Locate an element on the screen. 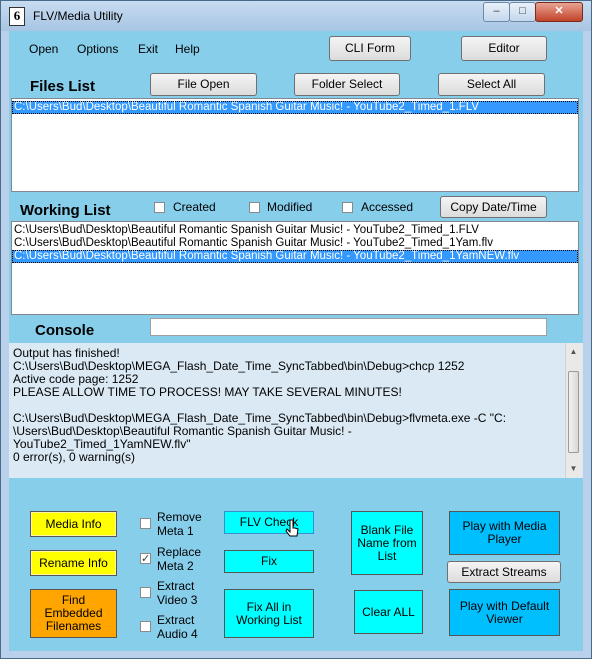 The width and height of the screenshot is (592, 659). menu-exit: Exit is located at coordinates (148, 49).